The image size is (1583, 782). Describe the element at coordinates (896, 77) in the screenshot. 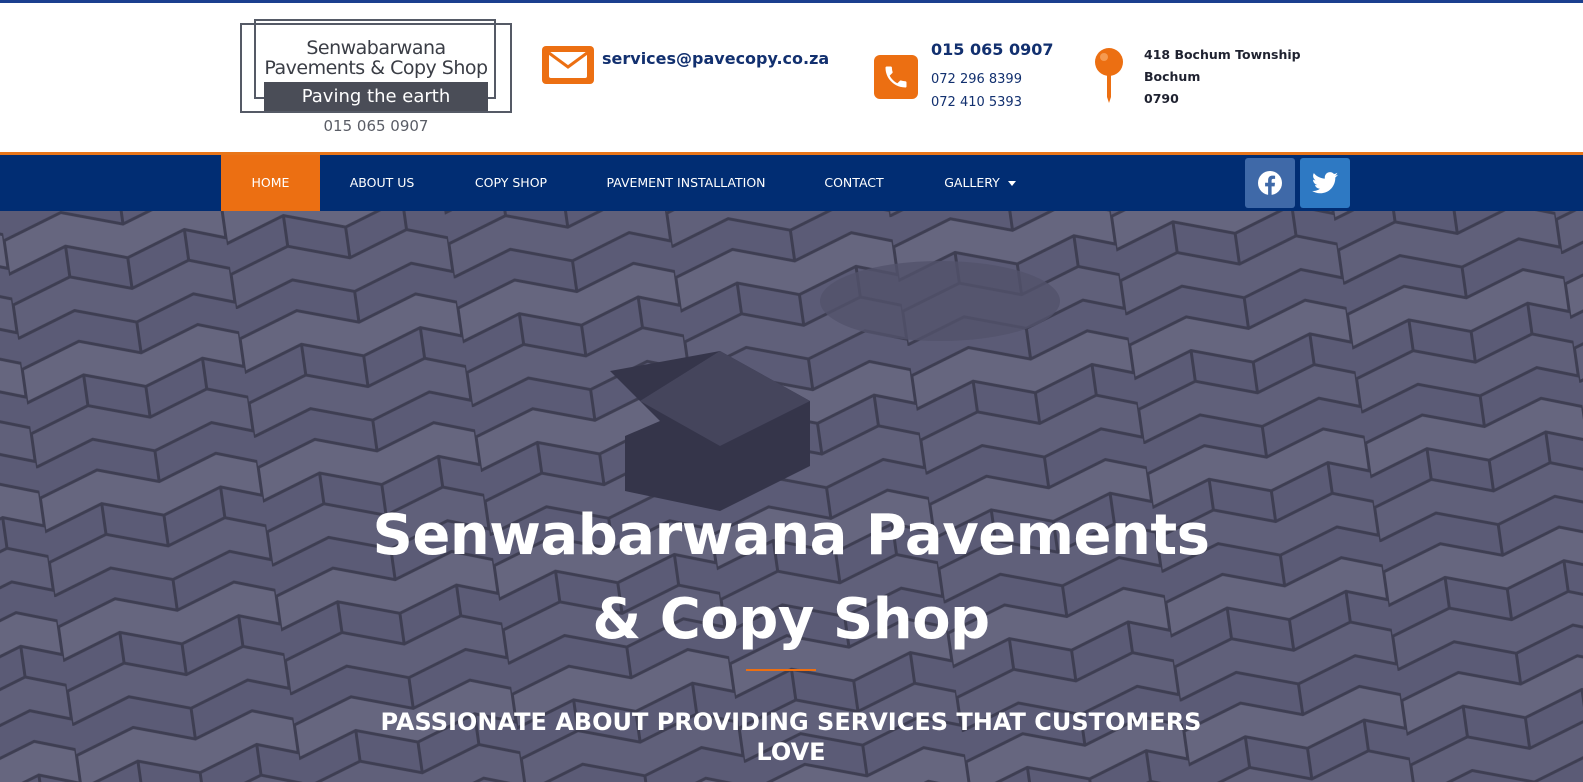

I see `phone-icon` at that location.